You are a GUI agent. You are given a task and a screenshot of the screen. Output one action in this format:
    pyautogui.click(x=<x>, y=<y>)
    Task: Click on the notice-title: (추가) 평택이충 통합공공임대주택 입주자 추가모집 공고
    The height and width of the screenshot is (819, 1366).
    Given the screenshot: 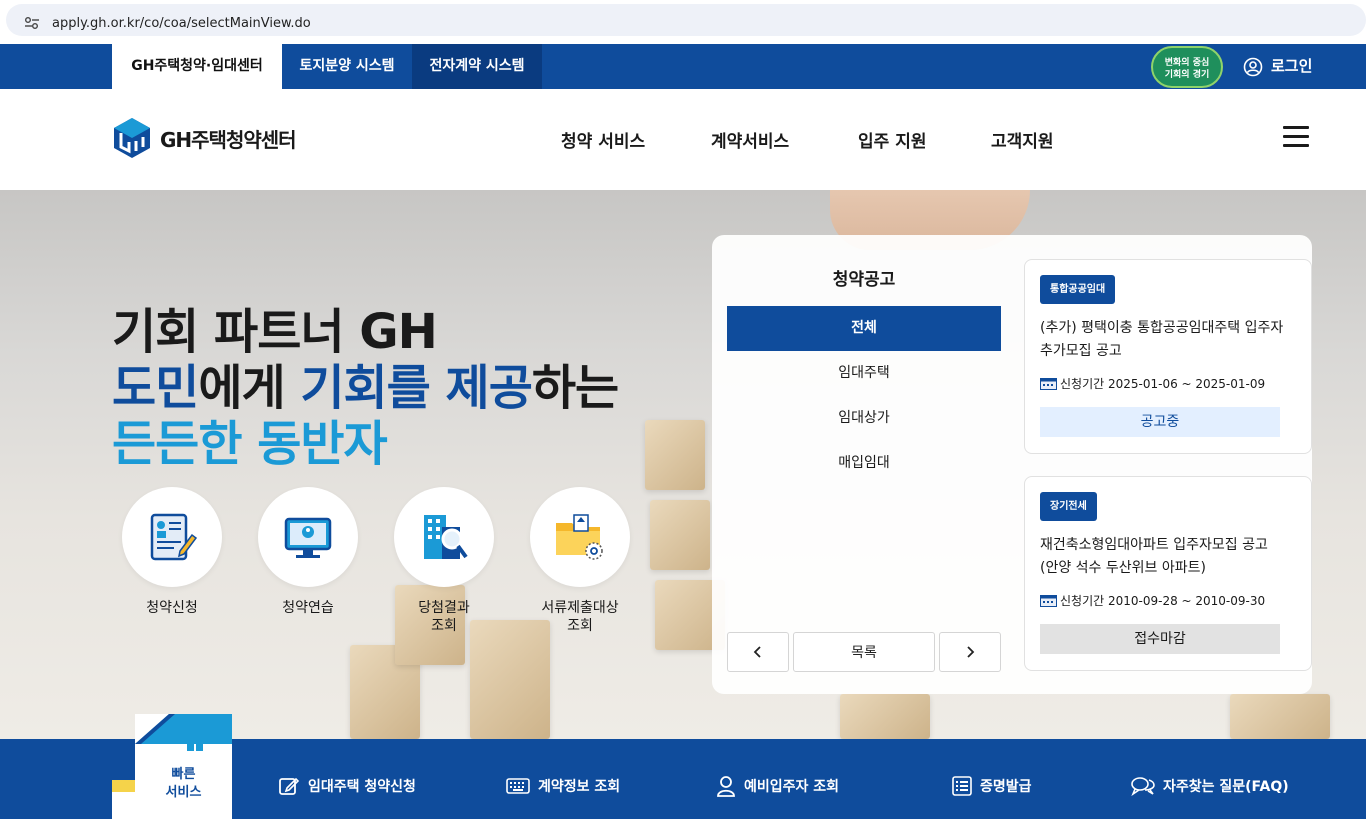 What is the action you would take?
    pyautogui.click(x=1162, y=340)
    